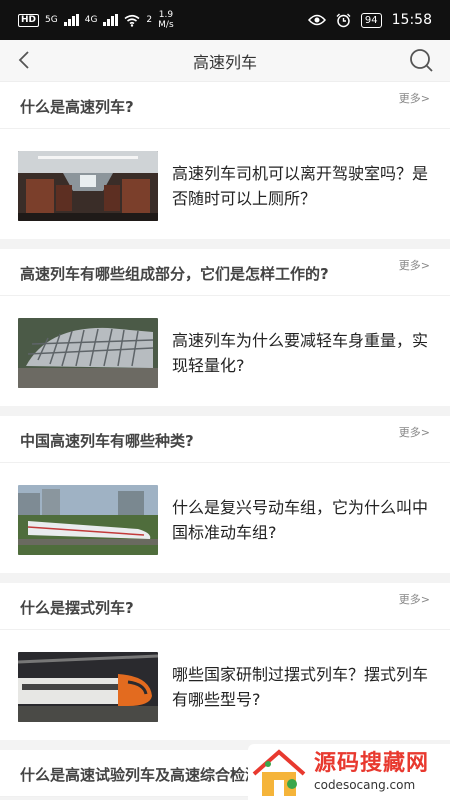 This screenshot has height=800, width=450. I want to click on status-bar: HD 5G 4G 2 1.9 M/s 94 15:58, so click(225, 20).